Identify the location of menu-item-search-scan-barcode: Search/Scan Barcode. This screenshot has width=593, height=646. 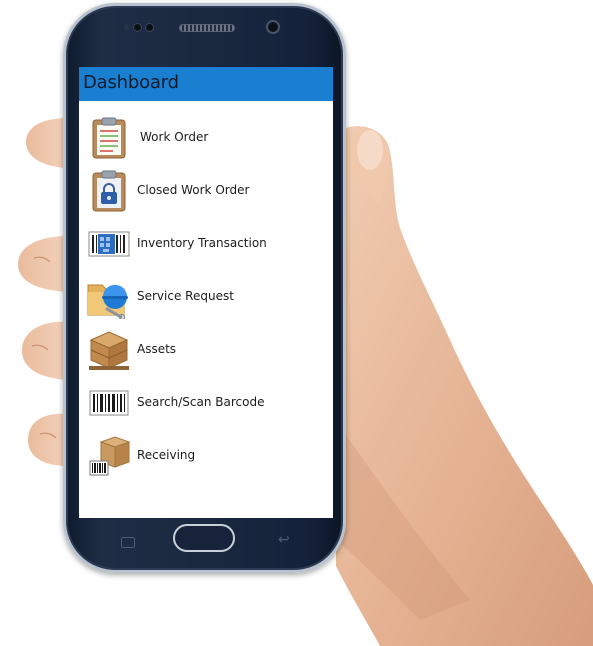
(206, 403).